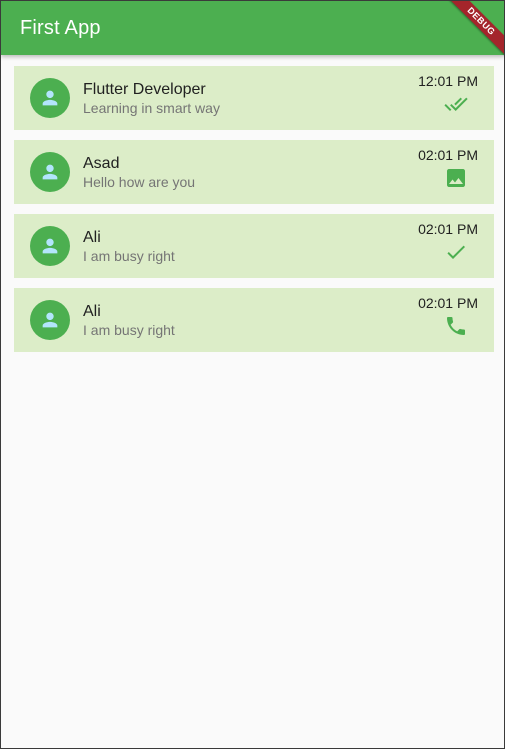 The image size is (505, 749). Describe the element at coordinates (456, 252) in the screenshot. I see `check-icon` at that location.